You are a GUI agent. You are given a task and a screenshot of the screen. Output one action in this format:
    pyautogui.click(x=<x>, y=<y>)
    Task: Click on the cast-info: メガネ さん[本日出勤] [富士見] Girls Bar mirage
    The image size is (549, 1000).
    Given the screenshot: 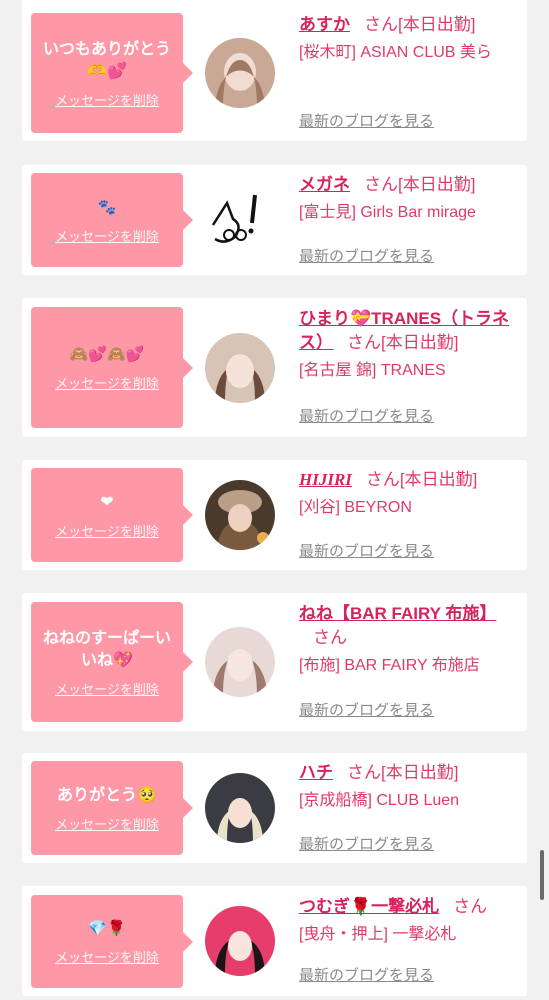 What is the action you would take?
    pyautogui.click(x=408, y=199)
    